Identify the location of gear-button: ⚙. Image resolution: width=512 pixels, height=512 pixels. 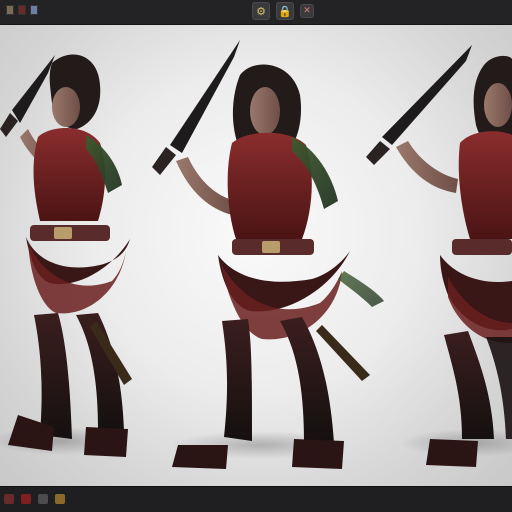
(261, 11).